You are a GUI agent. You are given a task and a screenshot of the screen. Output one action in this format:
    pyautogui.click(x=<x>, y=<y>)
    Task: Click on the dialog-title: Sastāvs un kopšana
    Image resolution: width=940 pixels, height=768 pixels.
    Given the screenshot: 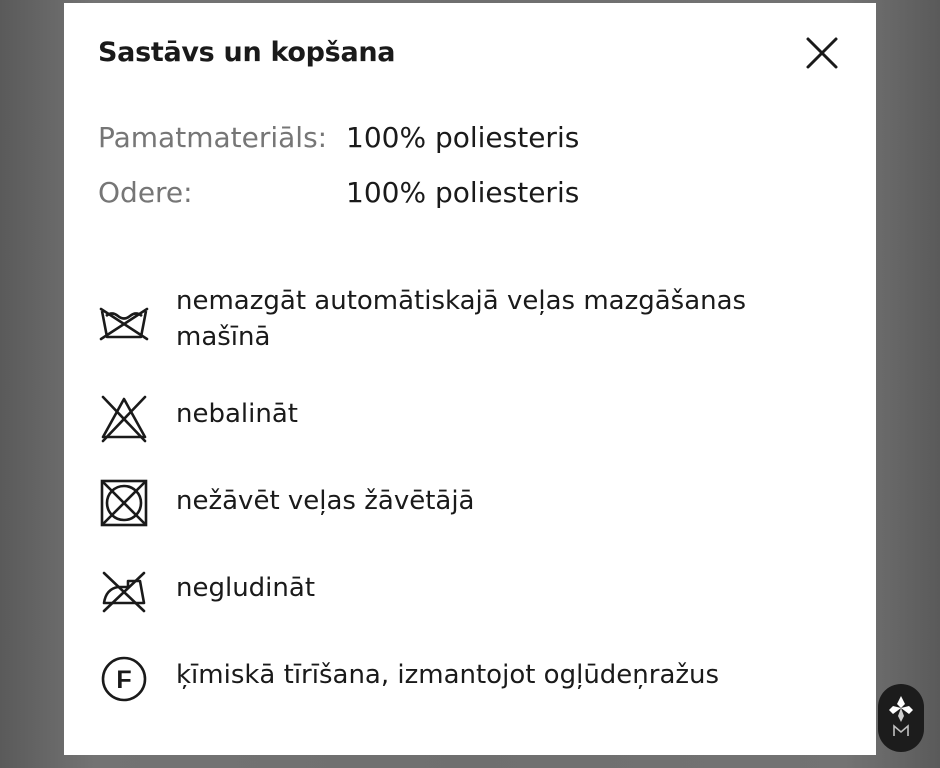 What is the action you would take?
    pyautogui.click(x=247, y=52)
    